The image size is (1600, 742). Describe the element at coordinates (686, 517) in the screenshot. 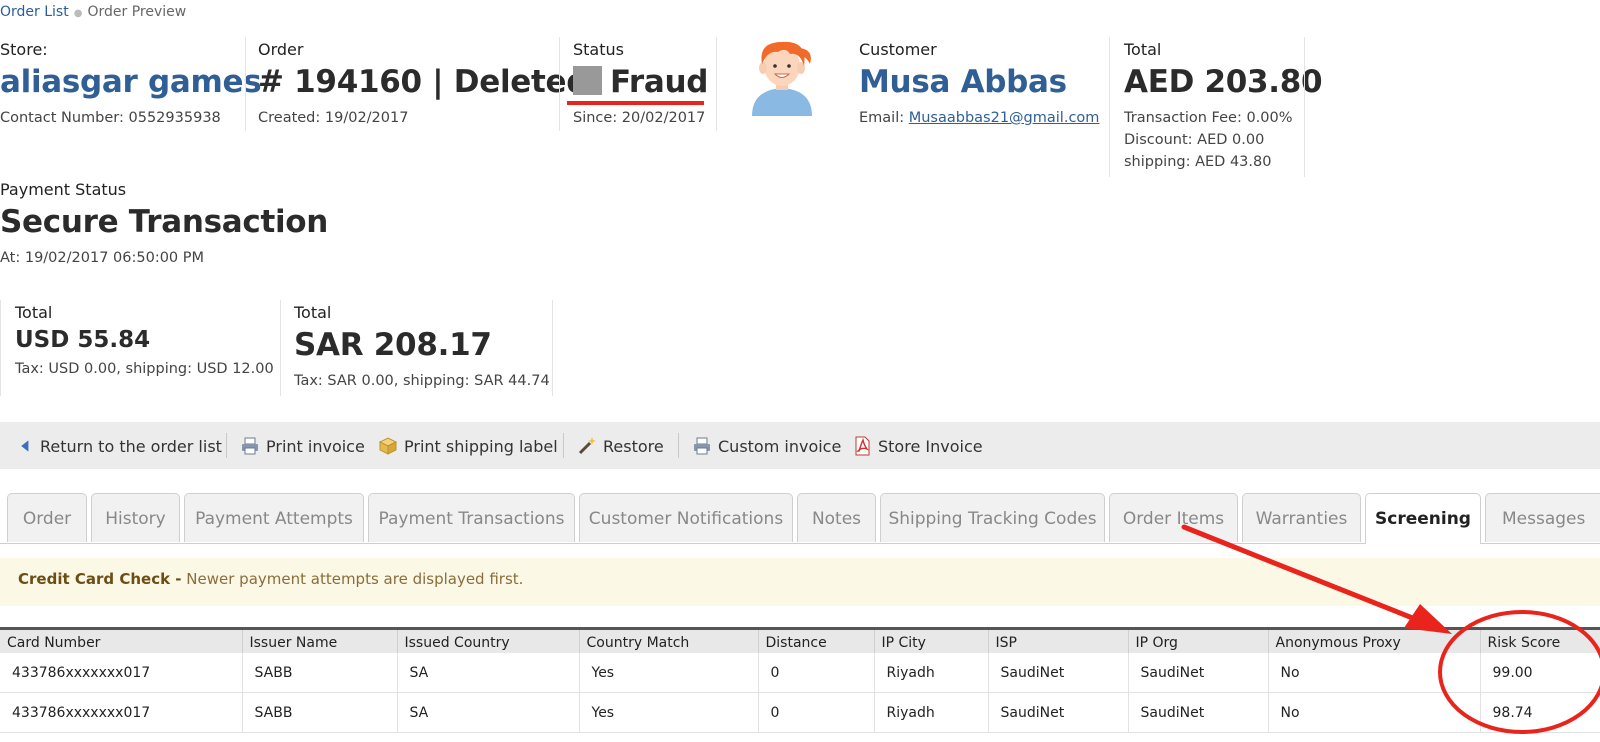

I see `tab-customer-notifications: Customer Notifications` at that location.